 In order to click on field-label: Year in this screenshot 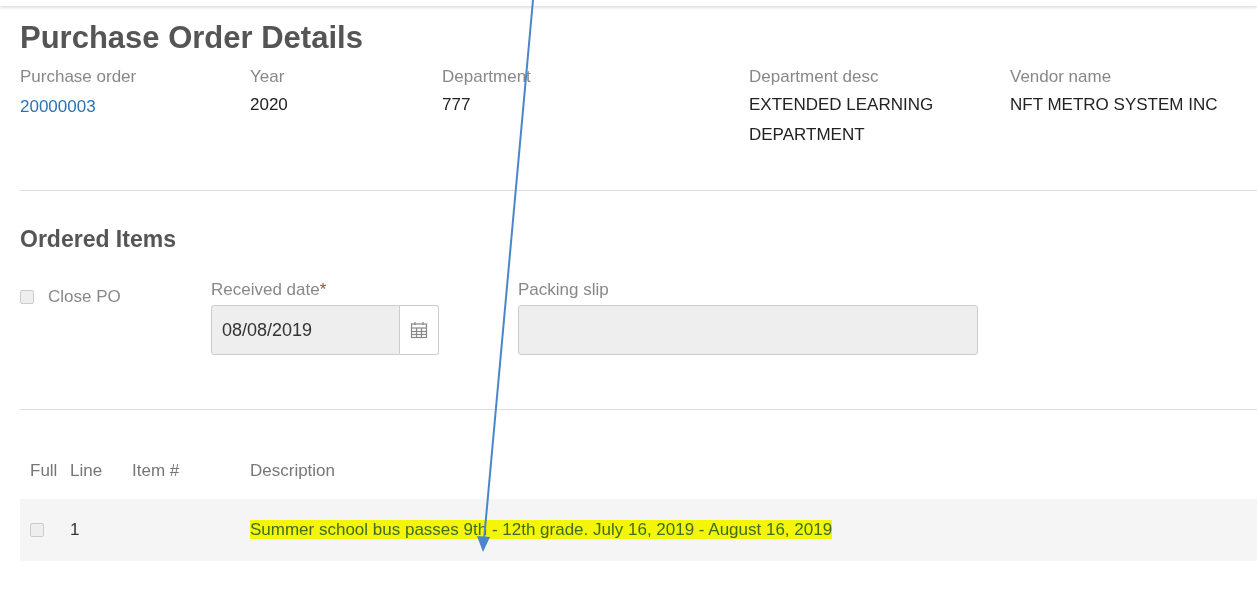, I will do `click(268, 77)`.